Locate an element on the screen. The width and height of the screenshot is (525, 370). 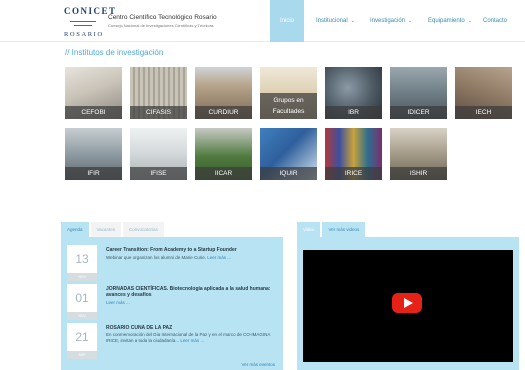
nav-equipamiento-label: Equipamiento is located at coordinates (446, 21).